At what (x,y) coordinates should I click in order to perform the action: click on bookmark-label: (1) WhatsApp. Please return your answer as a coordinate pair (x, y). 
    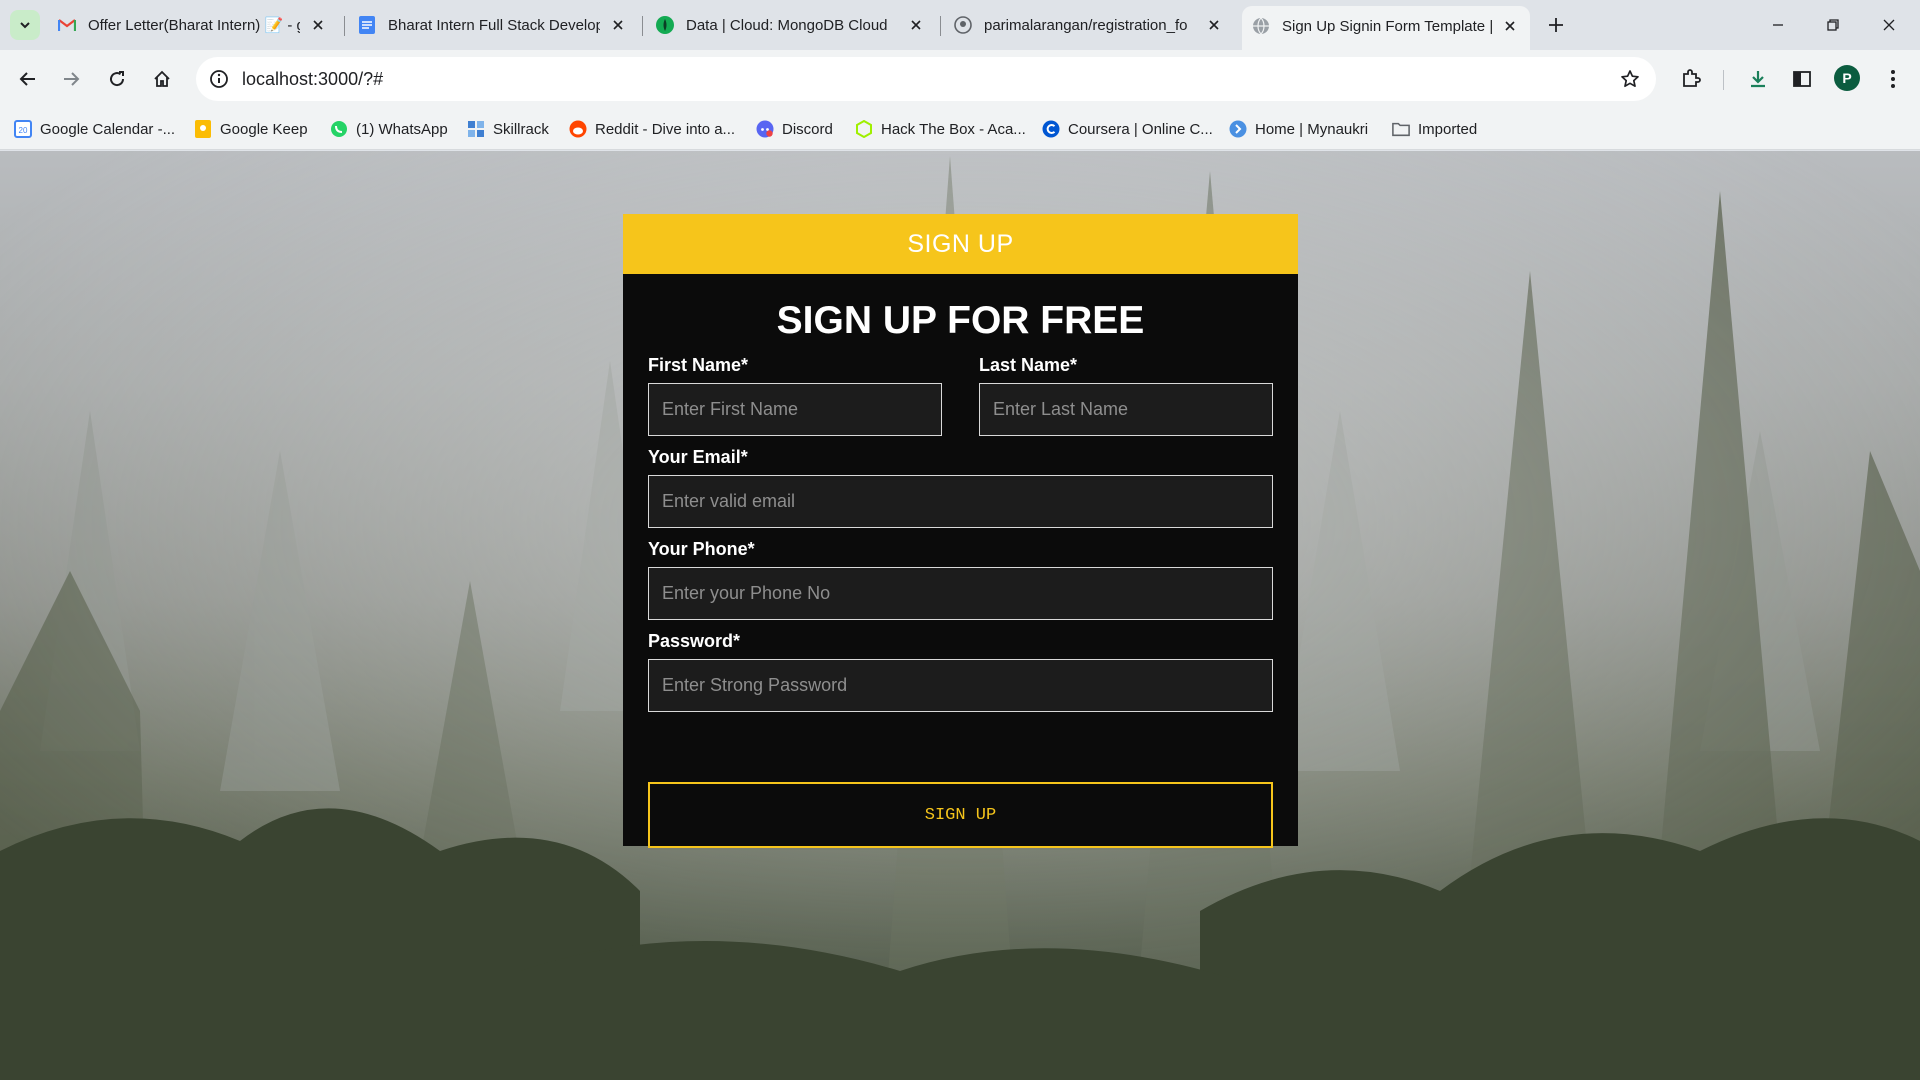
    Looking at the image, I should click on (402, 129).